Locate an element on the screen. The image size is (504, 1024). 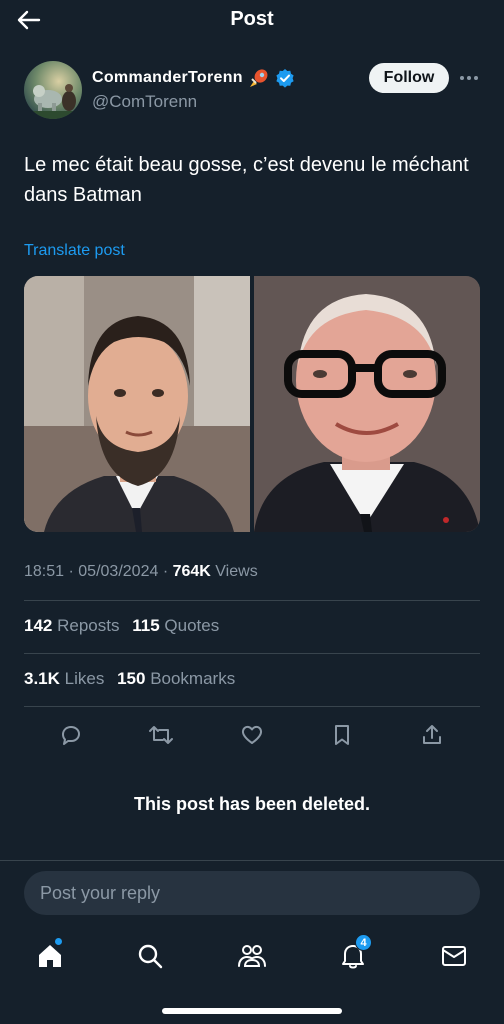
repost-icon is located at coordinates (161, 735).